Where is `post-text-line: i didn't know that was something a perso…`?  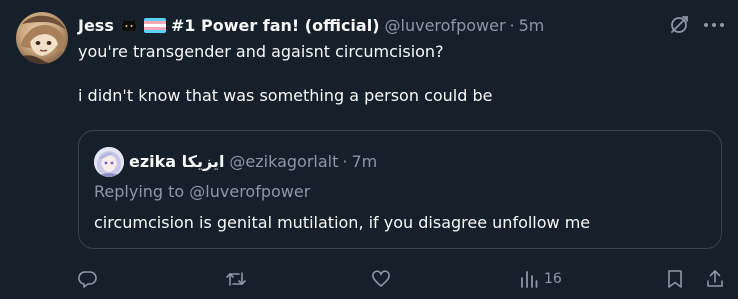 post-text-line: i didn't know that was something a perso… is located at coordinates (285, 95).